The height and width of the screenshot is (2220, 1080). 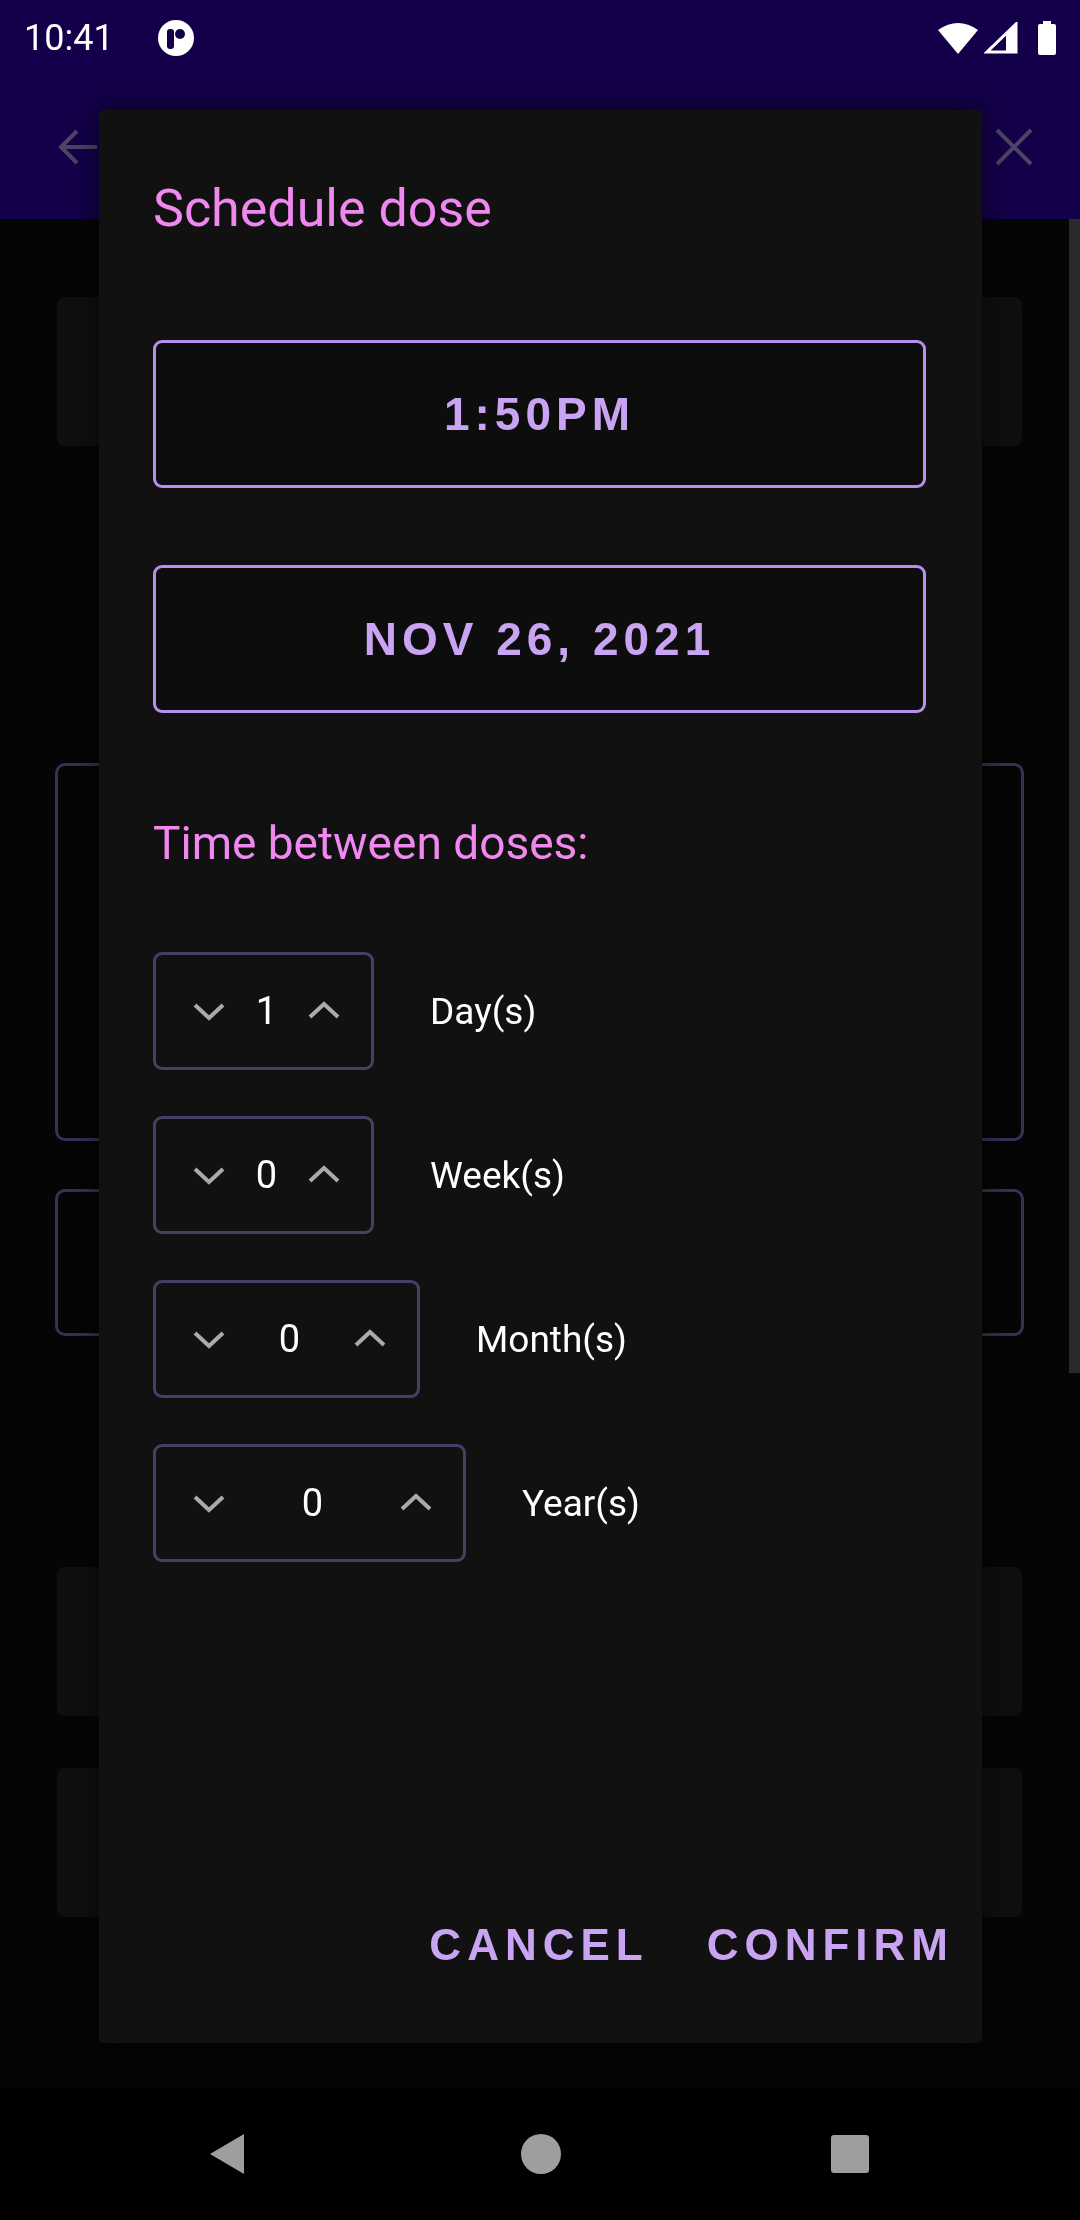 I want to click on dialog-title: Schedule dose, so click(x=323, y=209).